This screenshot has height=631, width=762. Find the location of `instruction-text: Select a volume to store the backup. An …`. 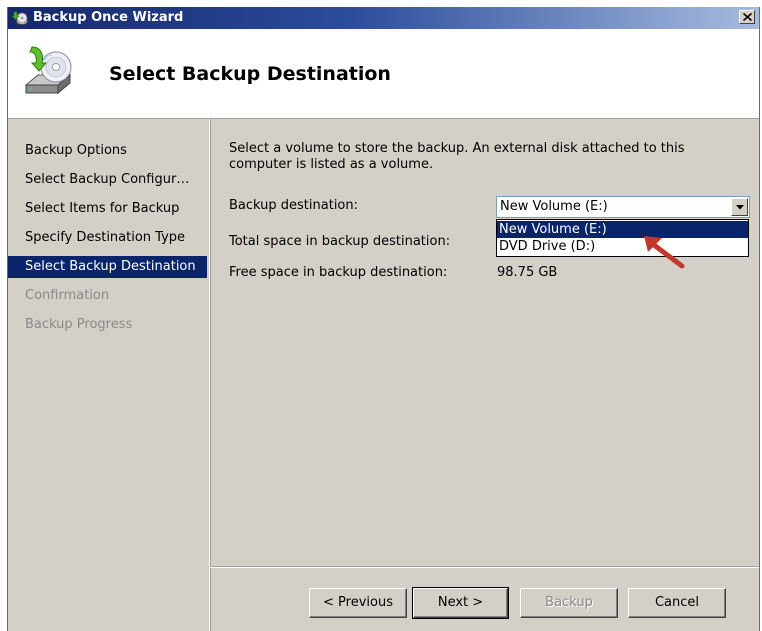

instruction-text: Select a volume to store the backup. An … is located at coordinates (457, 156).